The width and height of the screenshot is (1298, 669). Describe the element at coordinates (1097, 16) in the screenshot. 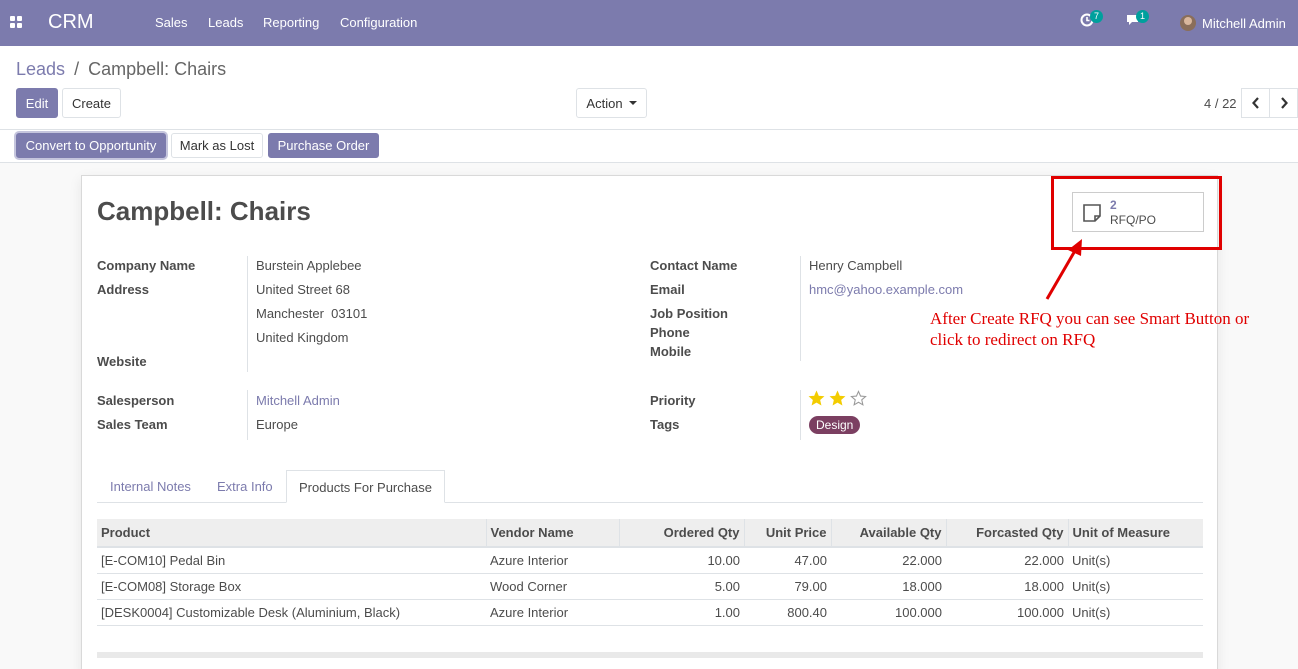

I see `activity-count-badge: 7` at that location.